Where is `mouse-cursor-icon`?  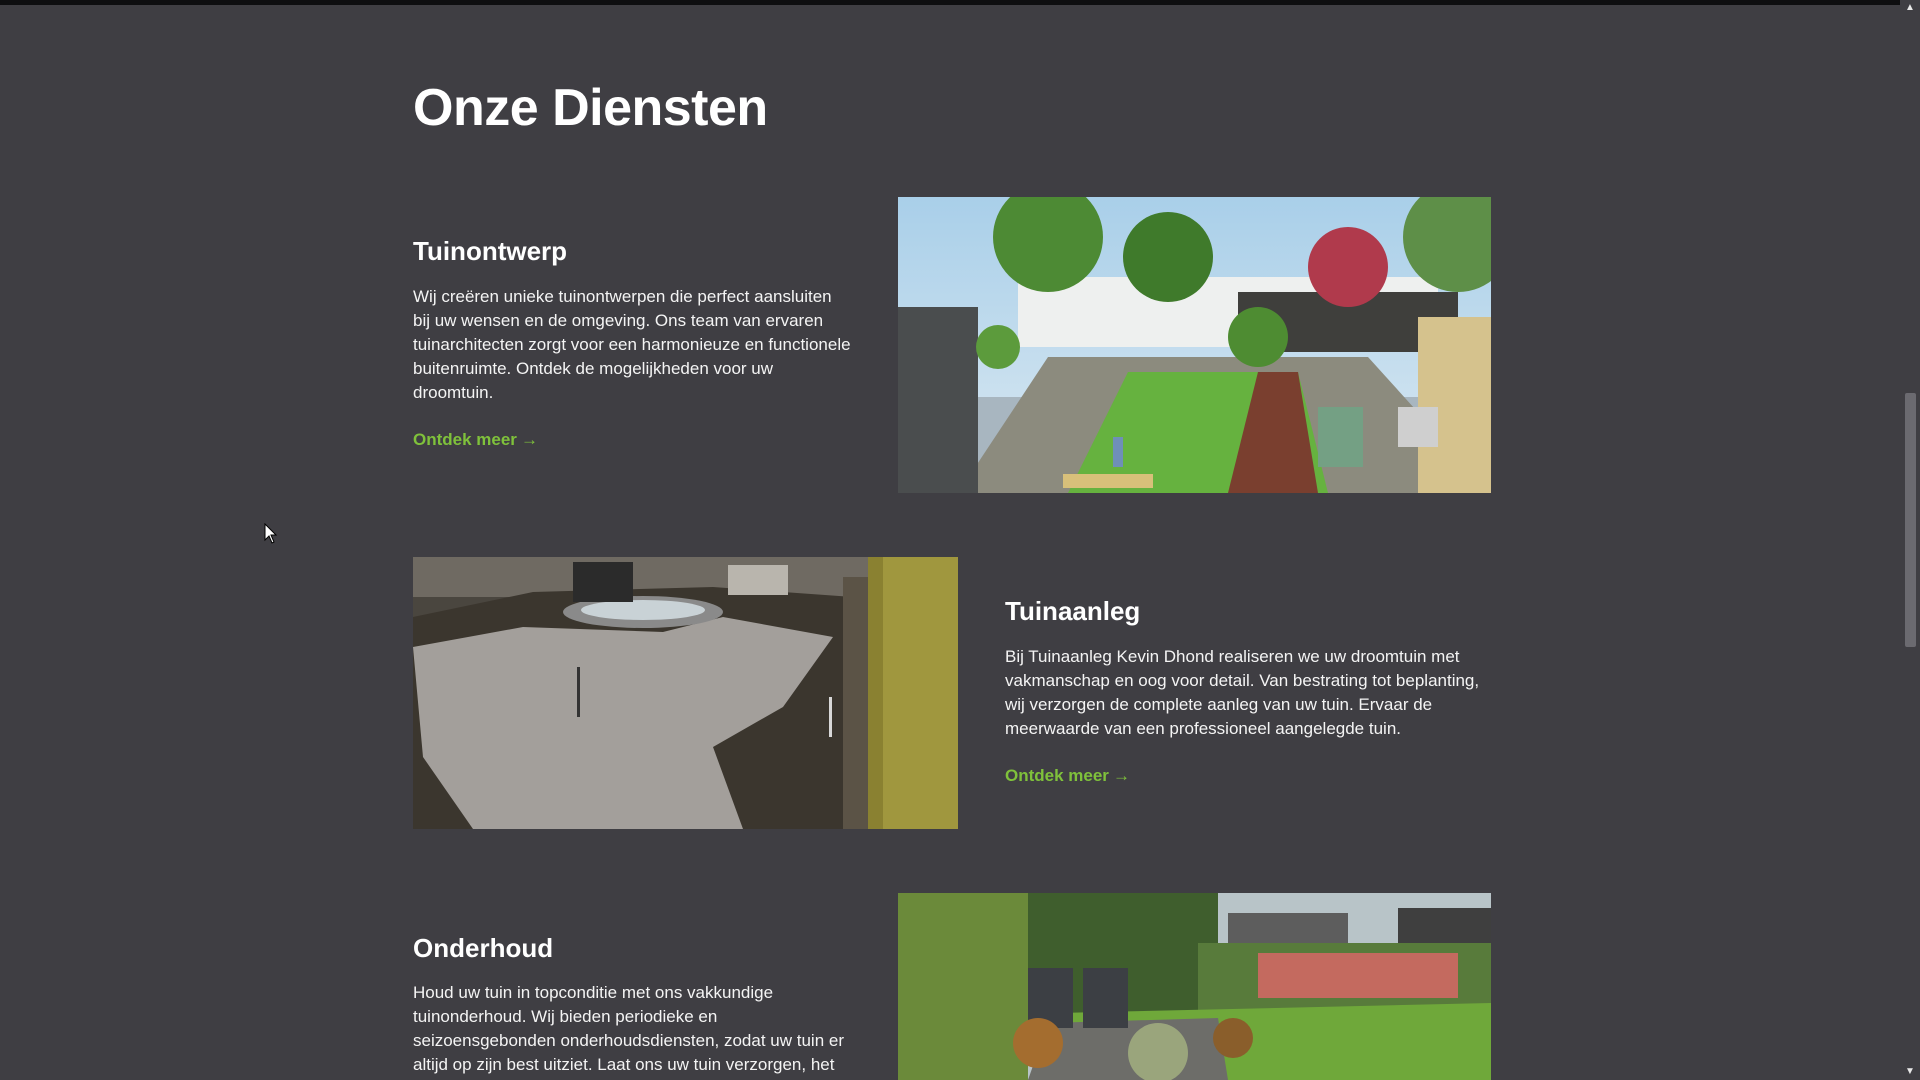
mouse-cursor-icon is located at coordinates (271, 533).